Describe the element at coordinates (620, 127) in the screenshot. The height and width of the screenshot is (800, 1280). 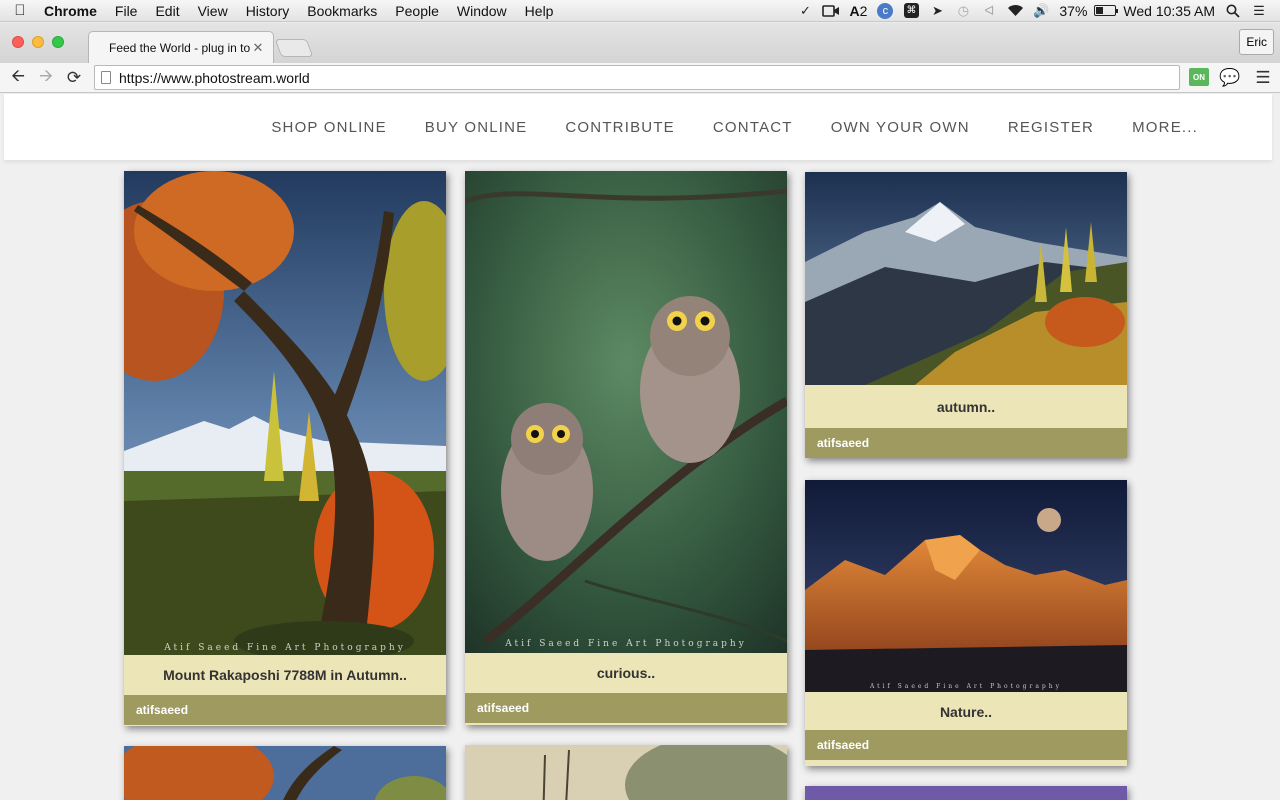
I see `nav-contribute: CONTRIBUTE` at that location.